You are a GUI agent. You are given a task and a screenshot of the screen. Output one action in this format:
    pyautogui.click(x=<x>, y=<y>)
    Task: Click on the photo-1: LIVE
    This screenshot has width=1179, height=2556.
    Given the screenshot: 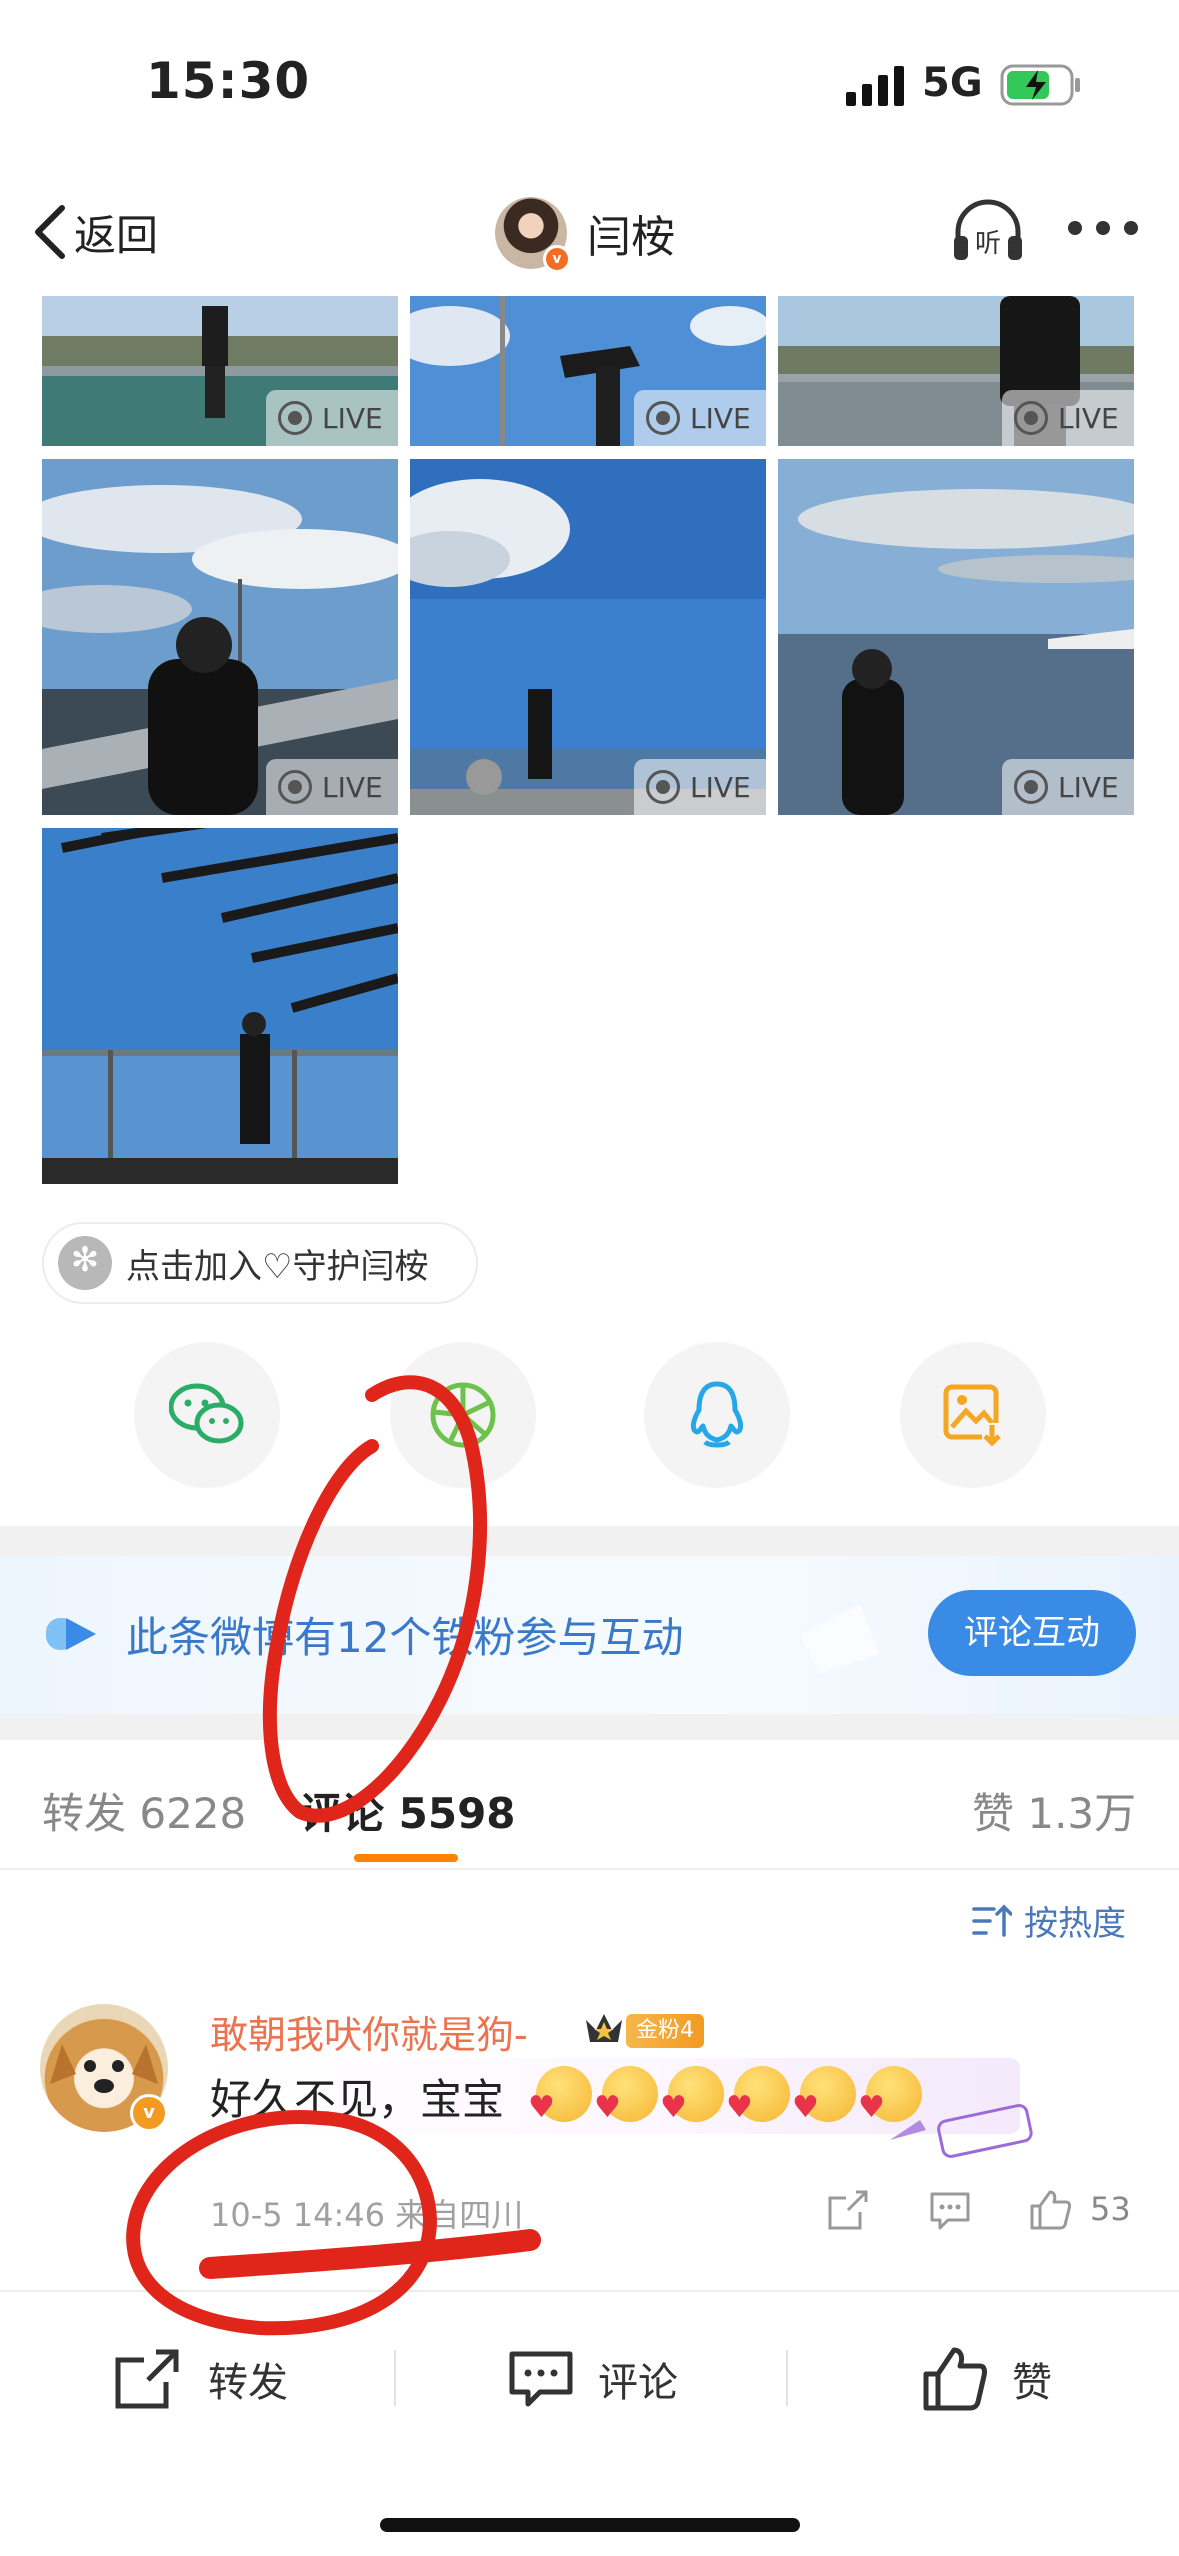 What is the action you would take?
    pyautogui.click(x=220, y=371)
    